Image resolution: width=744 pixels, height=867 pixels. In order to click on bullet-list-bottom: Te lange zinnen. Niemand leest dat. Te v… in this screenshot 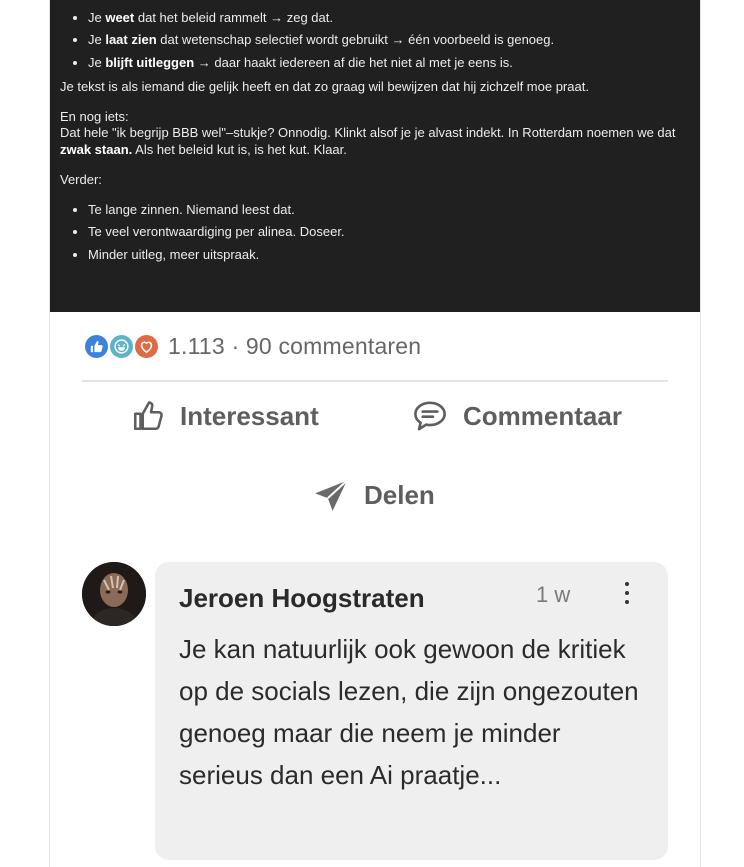, I will do `click(374, 232)`.